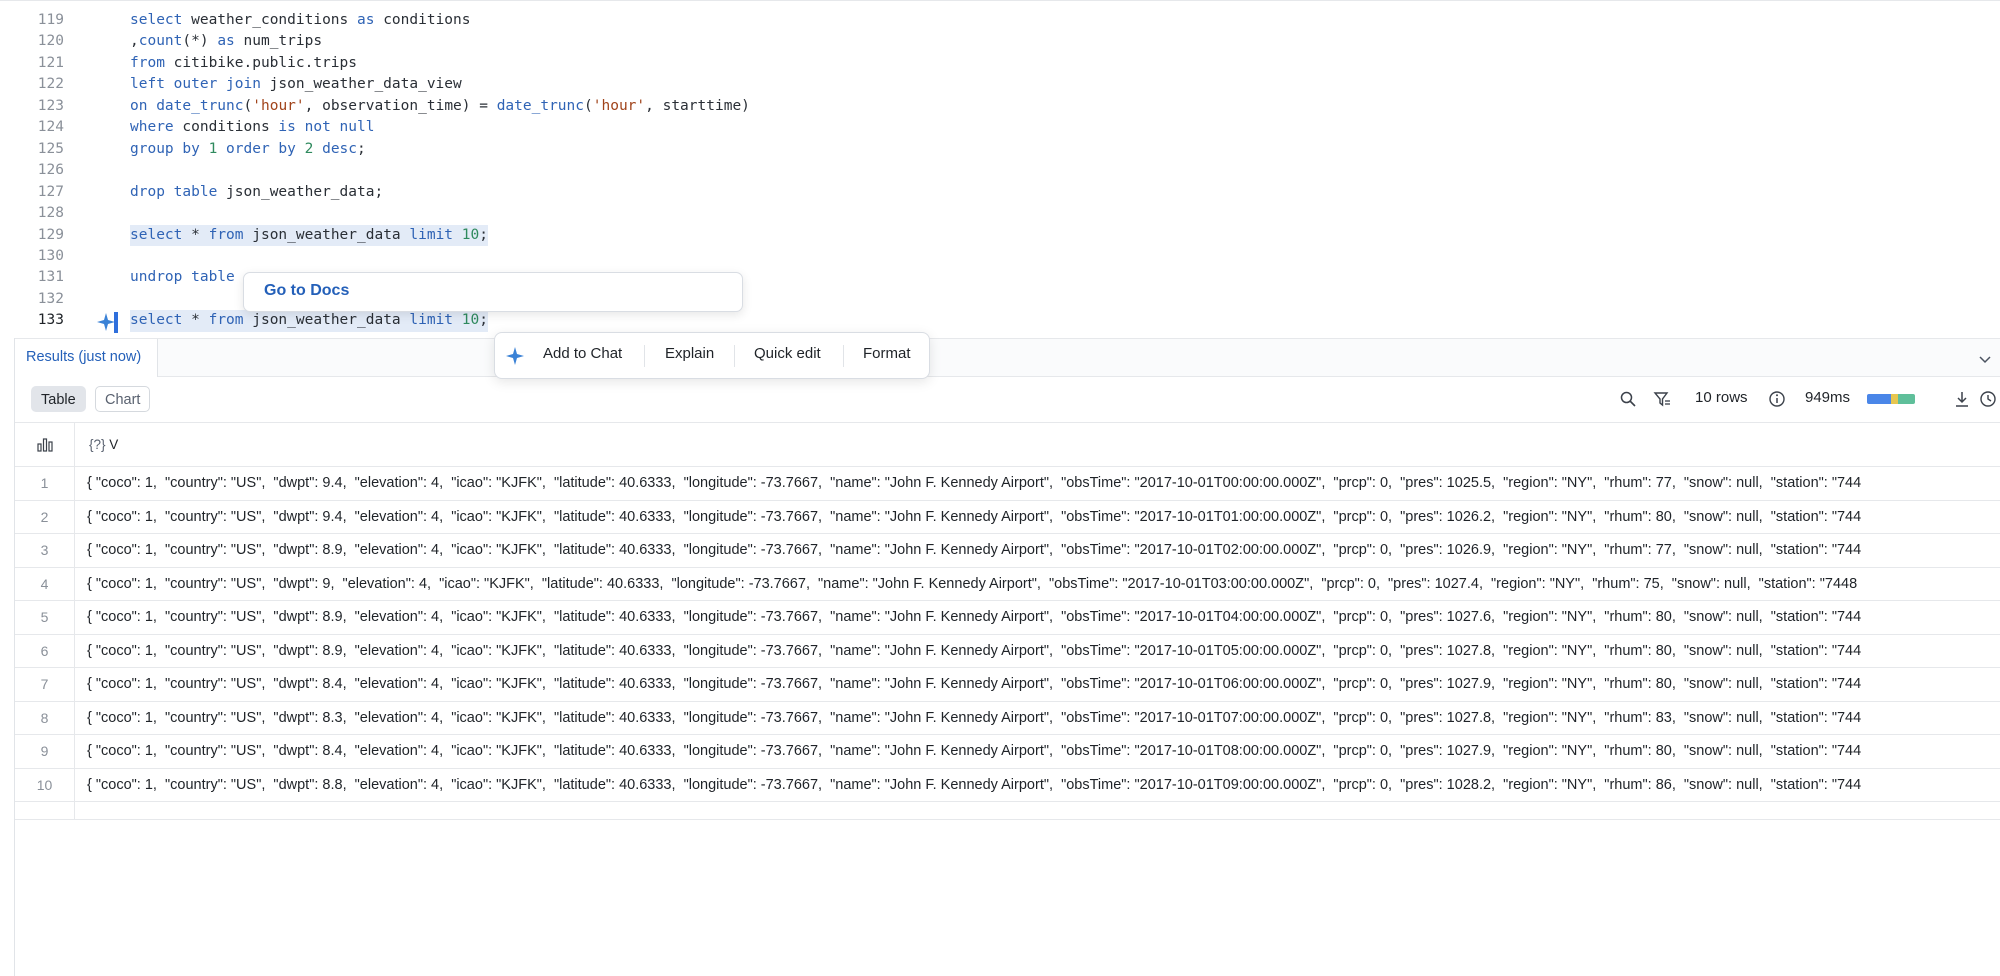  What do you see at coordinates (340, 148) in the screenshot?
I see `code-token: desc` at bounding box center [340, 148].